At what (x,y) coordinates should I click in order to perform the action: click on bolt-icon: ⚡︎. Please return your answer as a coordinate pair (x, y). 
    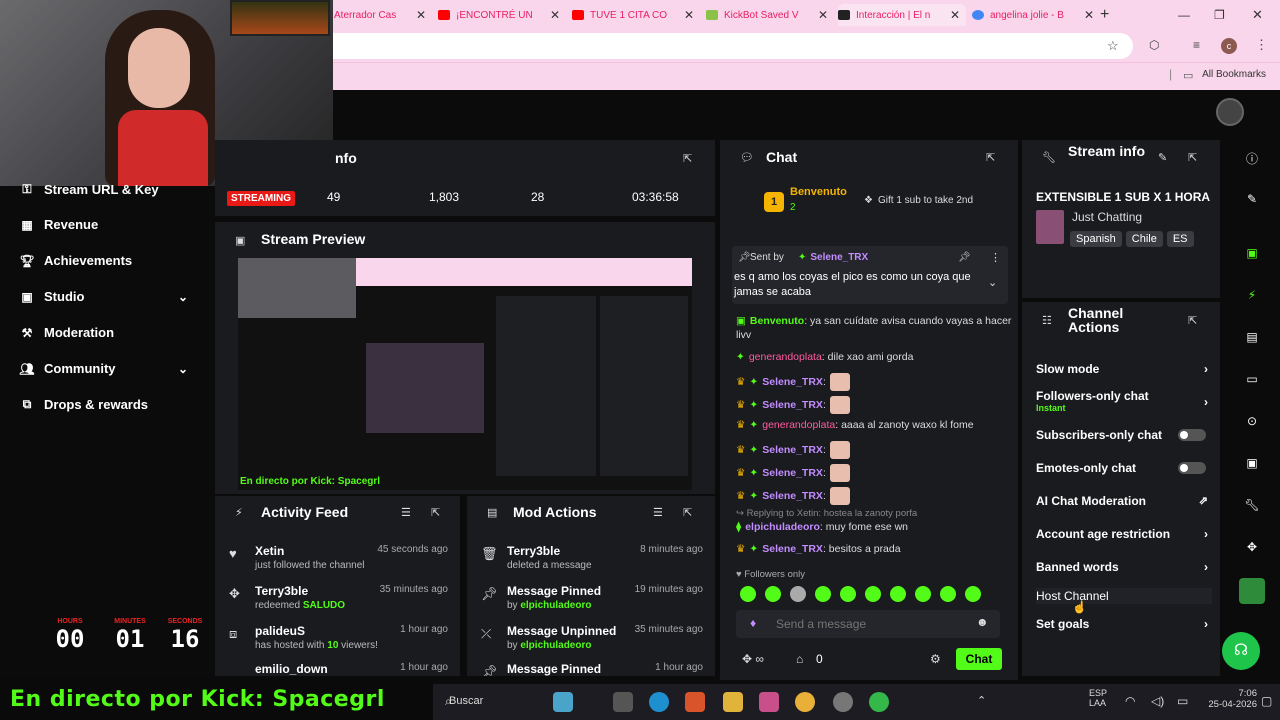
    Looking at the image, I should click on (1252, 295).